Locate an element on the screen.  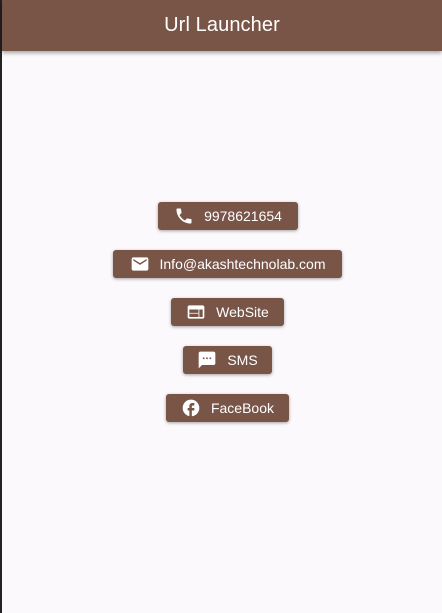
email-icon is located at coordinates (140, 264).